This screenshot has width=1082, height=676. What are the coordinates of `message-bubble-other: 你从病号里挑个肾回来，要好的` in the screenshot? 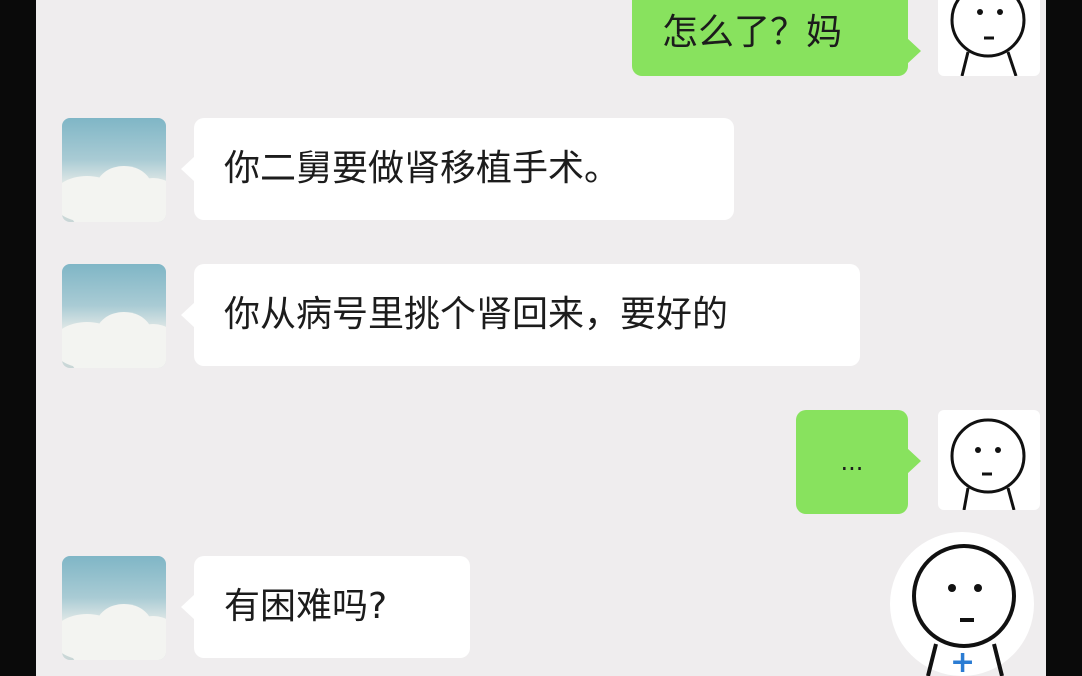 It's located at (520, 315).